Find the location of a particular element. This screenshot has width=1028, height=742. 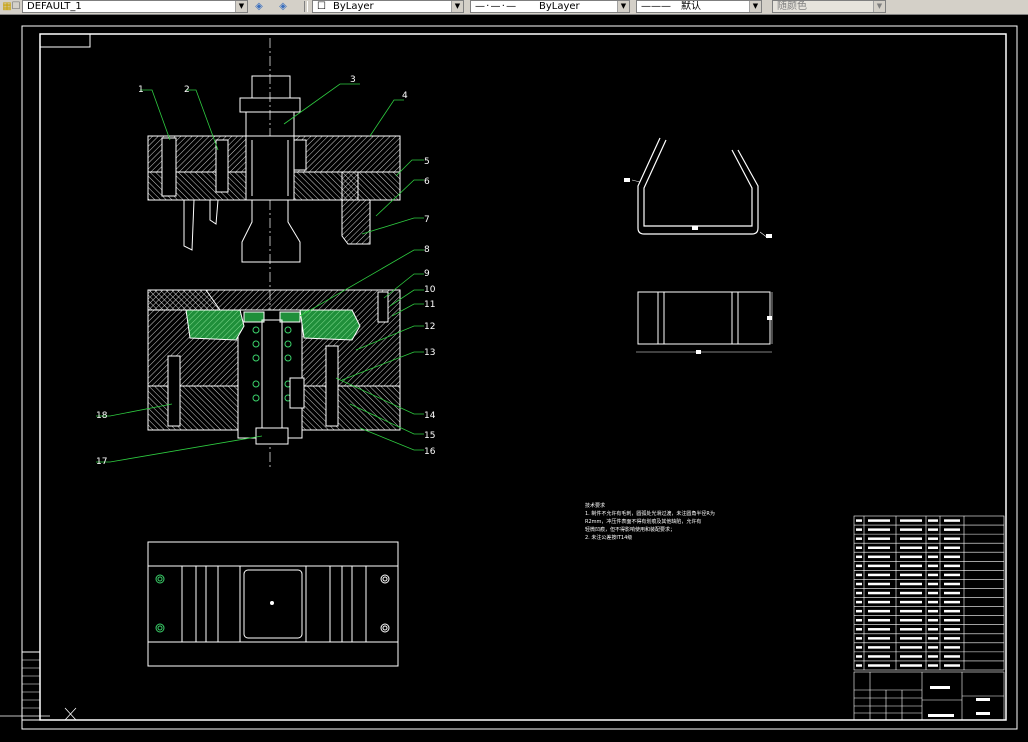

part-label-4: 4 is located at coordinates (405, 96).